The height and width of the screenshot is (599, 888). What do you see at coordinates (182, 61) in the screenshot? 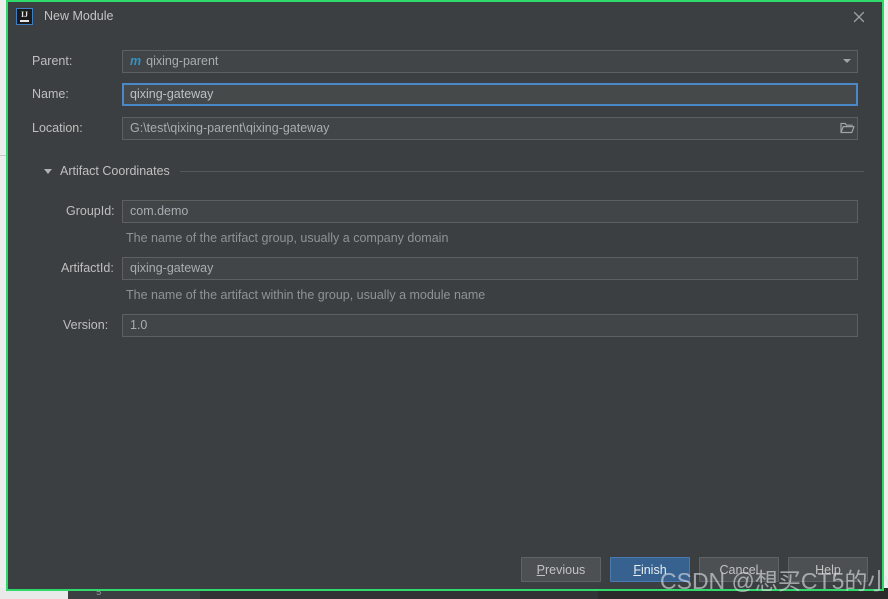
I see `parent-value: qixing-parent` at bounding box center [182, 61].